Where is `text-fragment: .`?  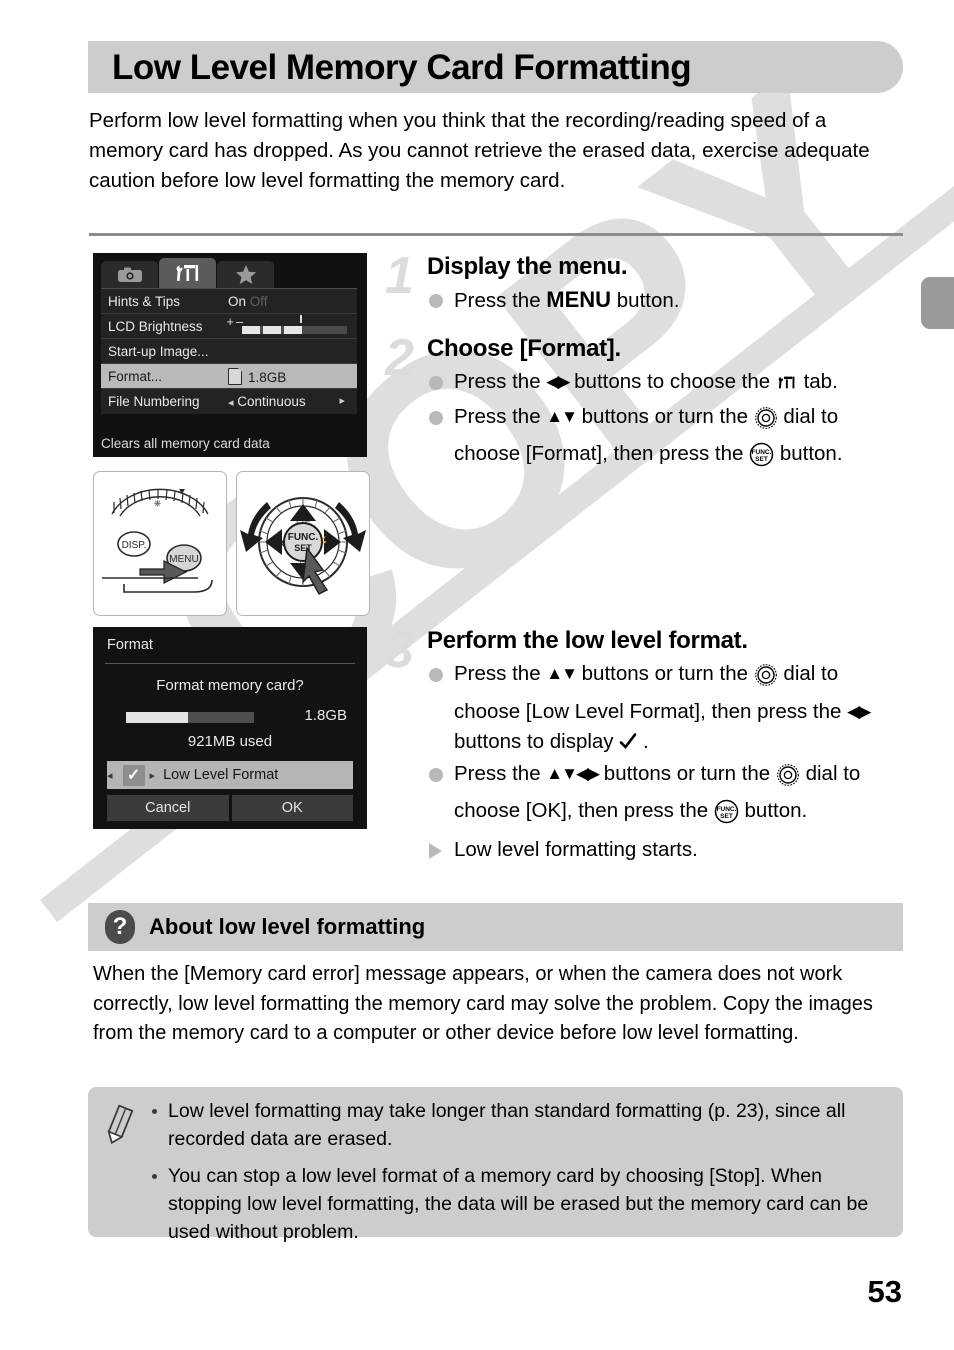 text-fragment: . is located at coordinates (643, 741).